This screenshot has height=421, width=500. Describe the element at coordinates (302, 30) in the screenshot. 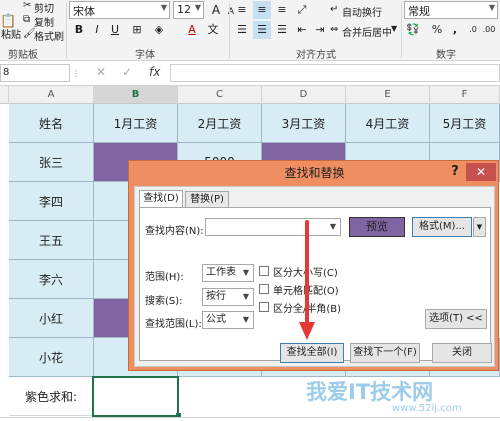

I see `outdent-icon: ⇤` at that location.